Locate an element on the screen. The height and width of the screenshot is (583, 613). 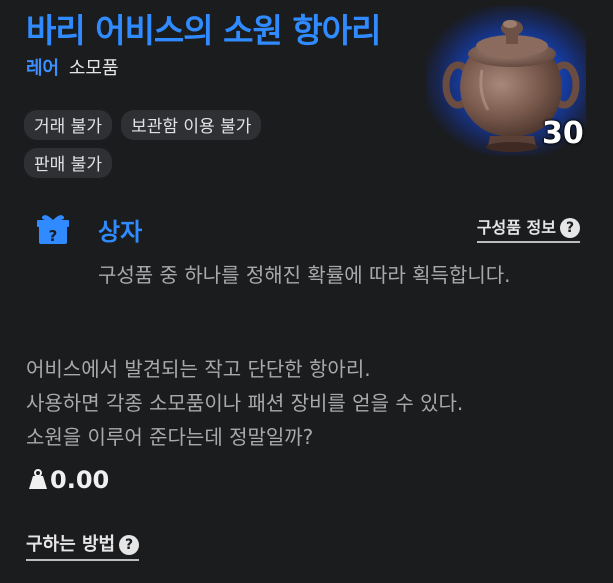
box-description: 구성품 중 하나를 정해진 확률에 따라 획득합니다. is located at coordinates (304, 275).